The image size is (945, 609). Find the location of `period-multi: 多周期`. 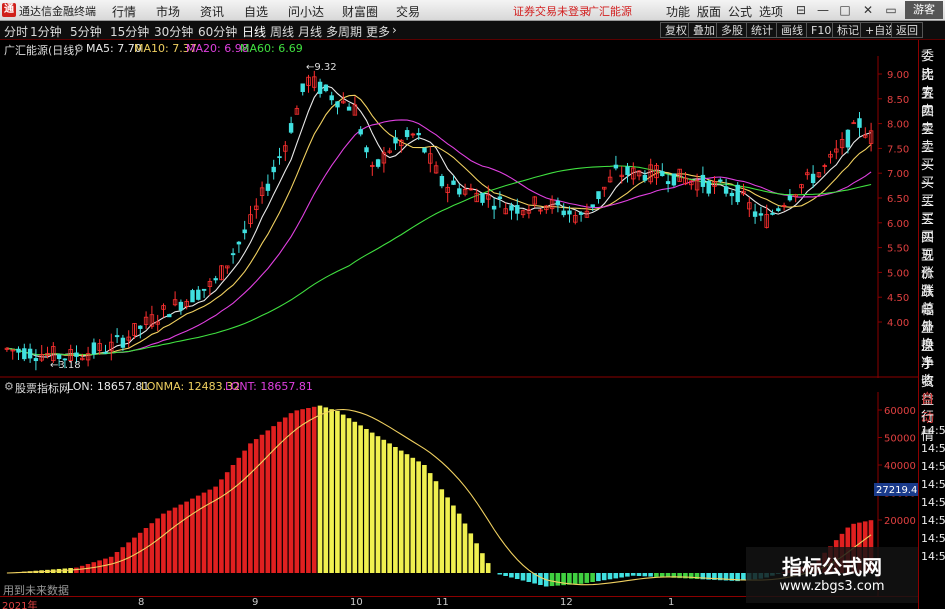

period-multi: 多周期 is located at coordinates (344, 31).